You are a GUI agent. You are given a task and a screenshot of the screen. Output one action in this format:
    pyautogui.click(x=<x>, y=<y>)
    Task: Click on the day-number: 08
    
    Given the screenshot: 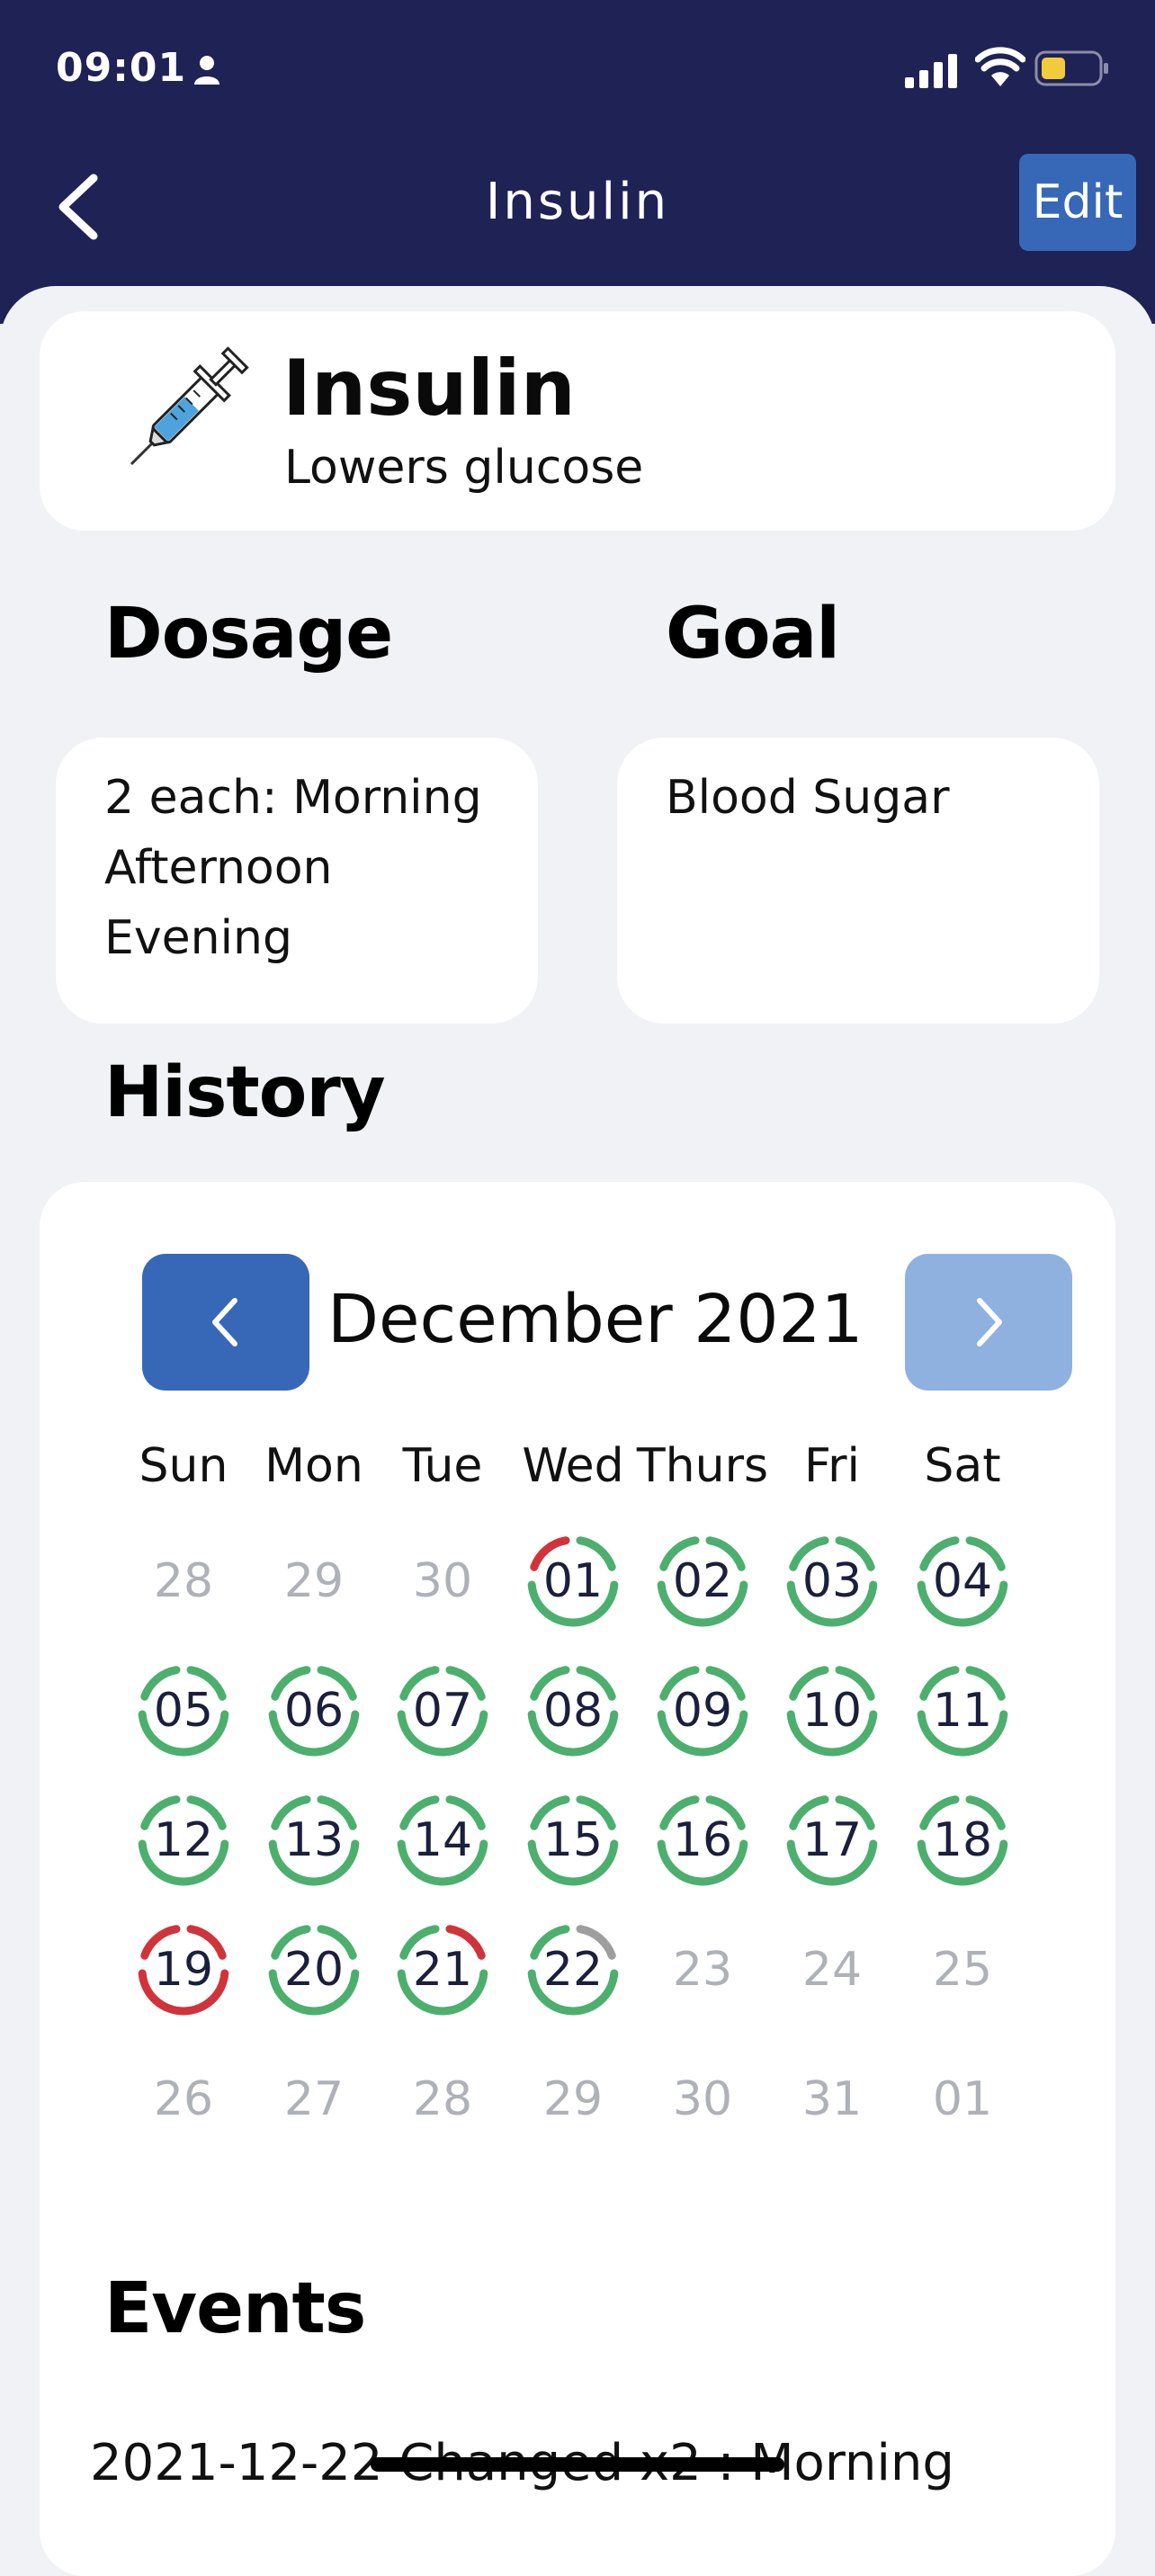 What is the action you would take?
    pyautogui.click(x=573, y=1711)
    